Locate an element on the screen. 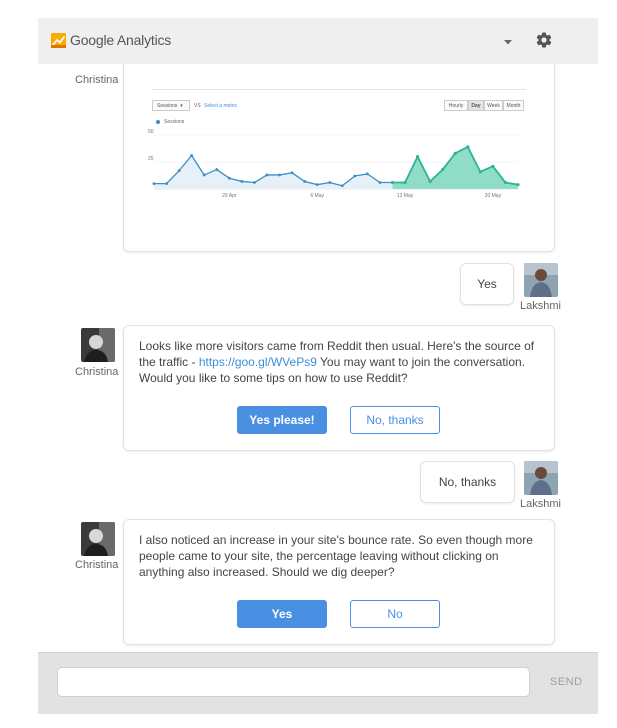 The height and width of the screenshot is (728, 617). no-button: No is located at coordinates (395, 614).